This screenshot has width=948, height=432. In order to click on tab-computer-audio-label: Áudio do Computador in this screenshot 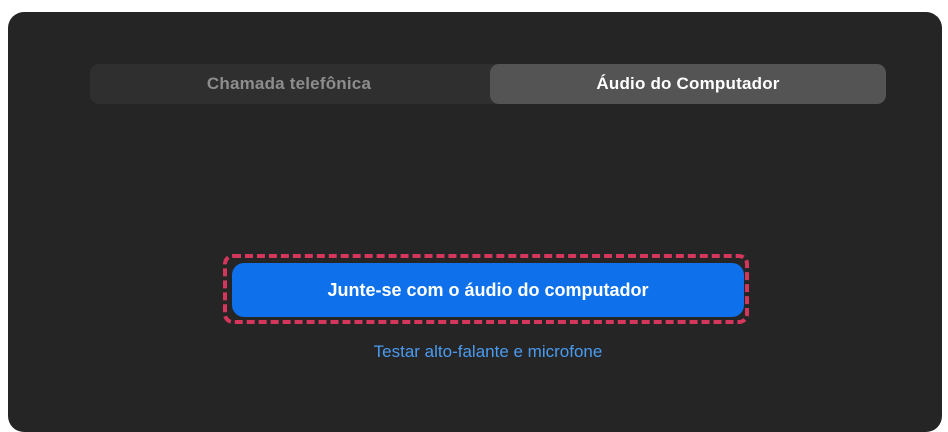, I will do `click(688, 83)`.